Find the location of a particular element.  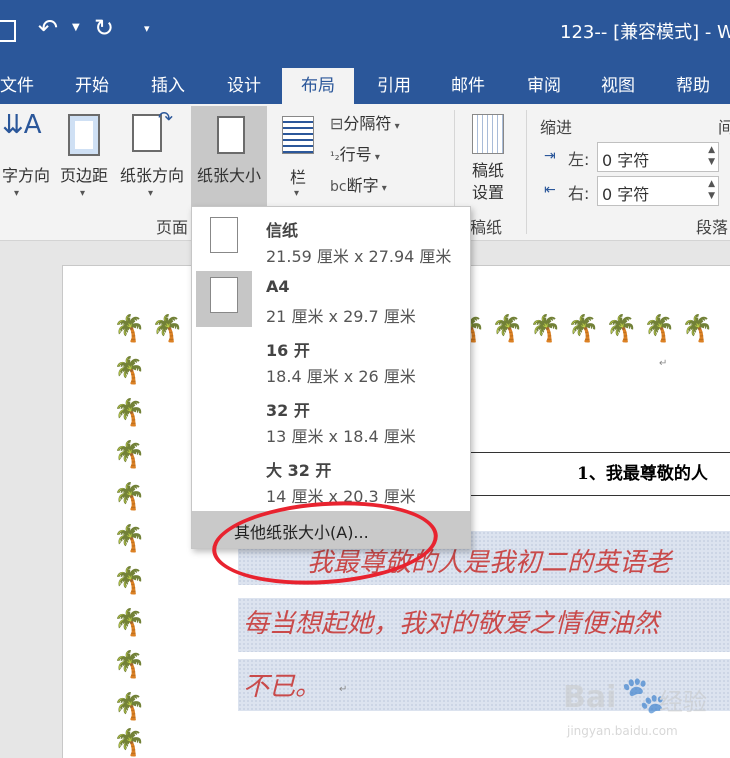

text-direction-caret: ▾ is located at coordinates (17, 193).